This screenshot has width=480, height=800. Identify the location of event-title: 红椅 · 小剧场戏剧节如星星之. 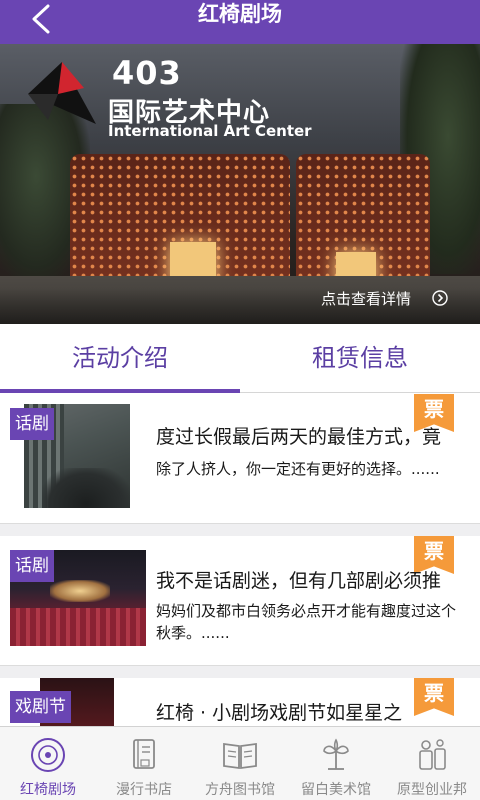
(279, 713).